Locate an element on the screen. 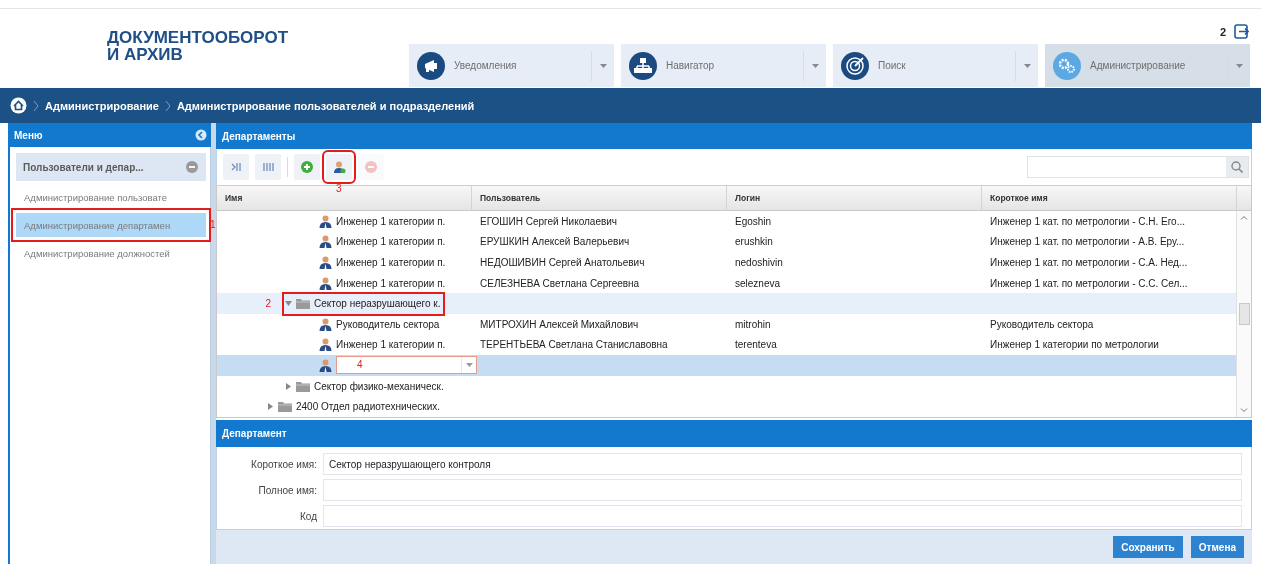  expanded-arrow-icon is located at coordinates (288, 304).